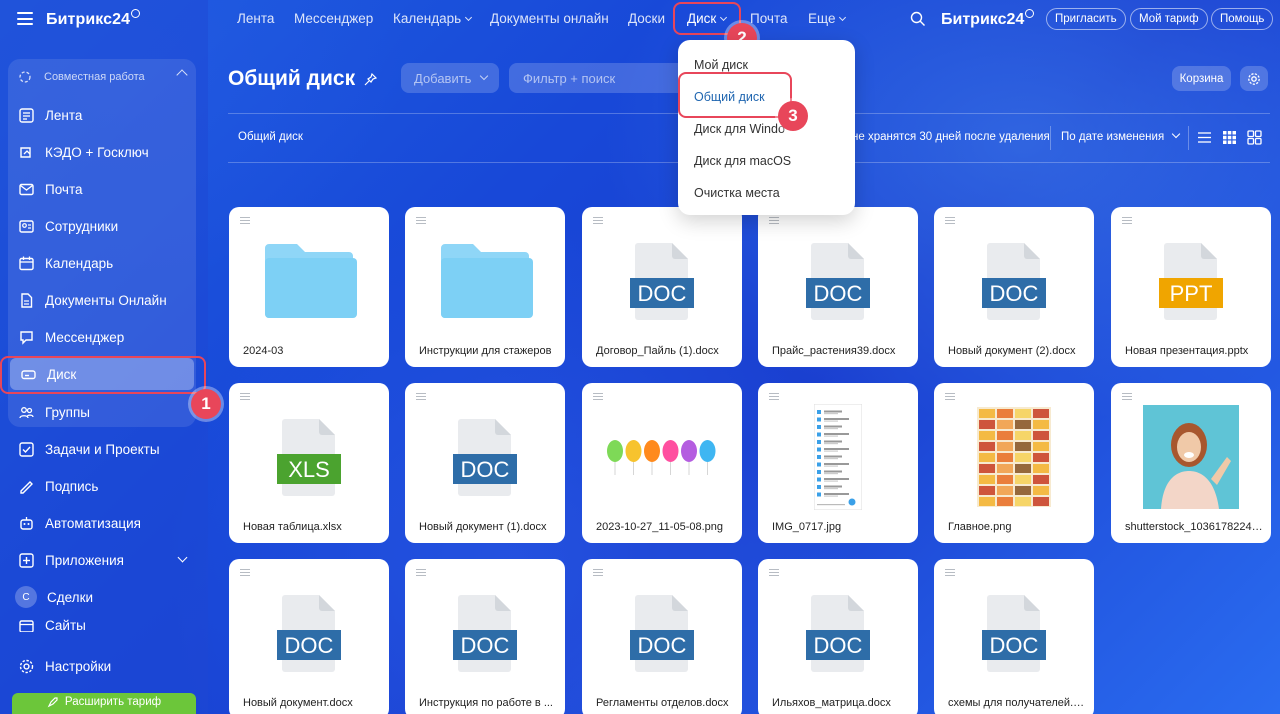 The height and width of the screenshot is (714, 1280). I want to click on doc-file-icon: DOC, so click(838, 281).